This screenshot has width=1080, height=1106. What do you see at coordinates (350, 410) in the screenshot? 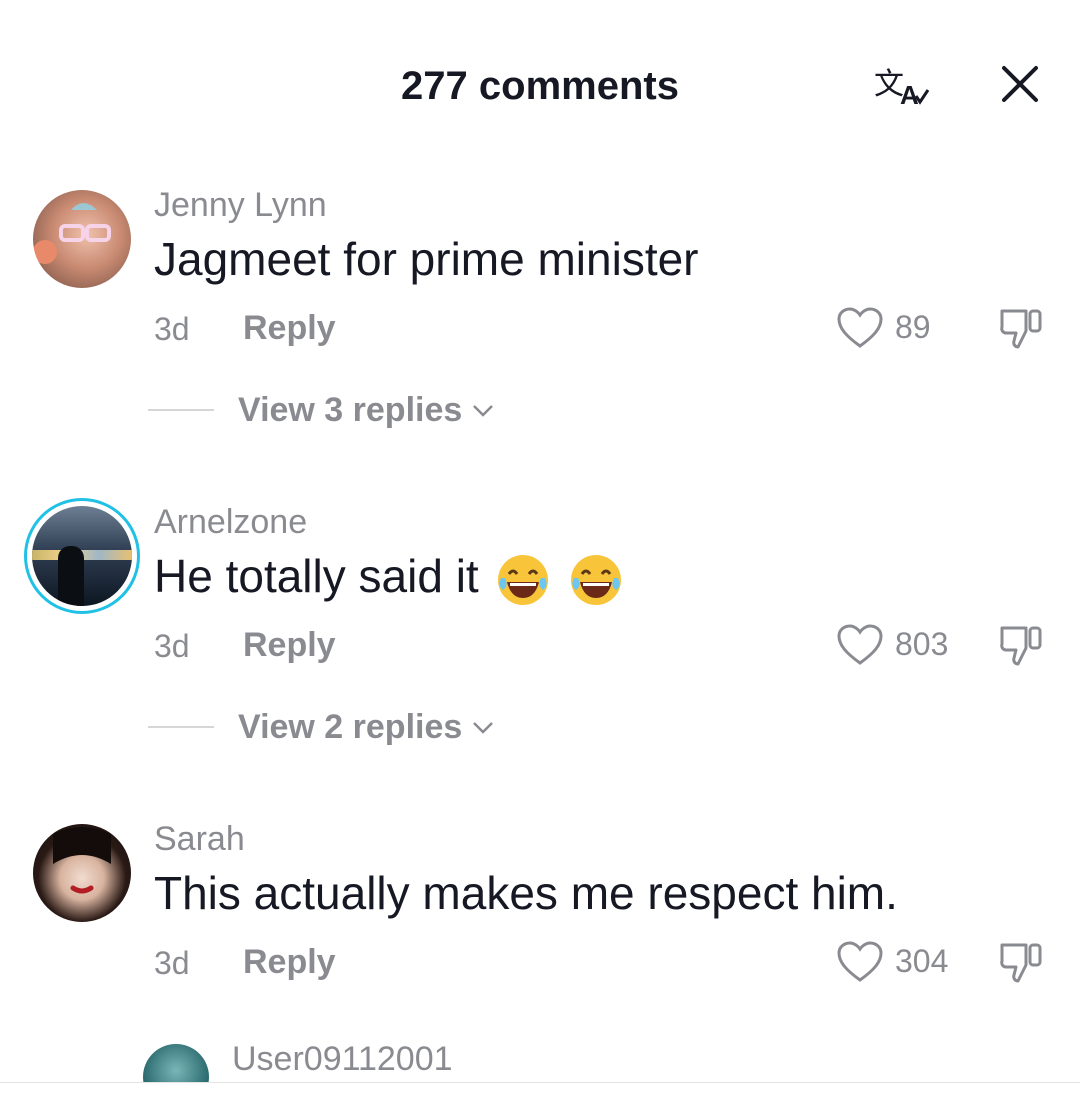
I see `view-replies-label: View 3 replies` at bounding box center [350, 410].